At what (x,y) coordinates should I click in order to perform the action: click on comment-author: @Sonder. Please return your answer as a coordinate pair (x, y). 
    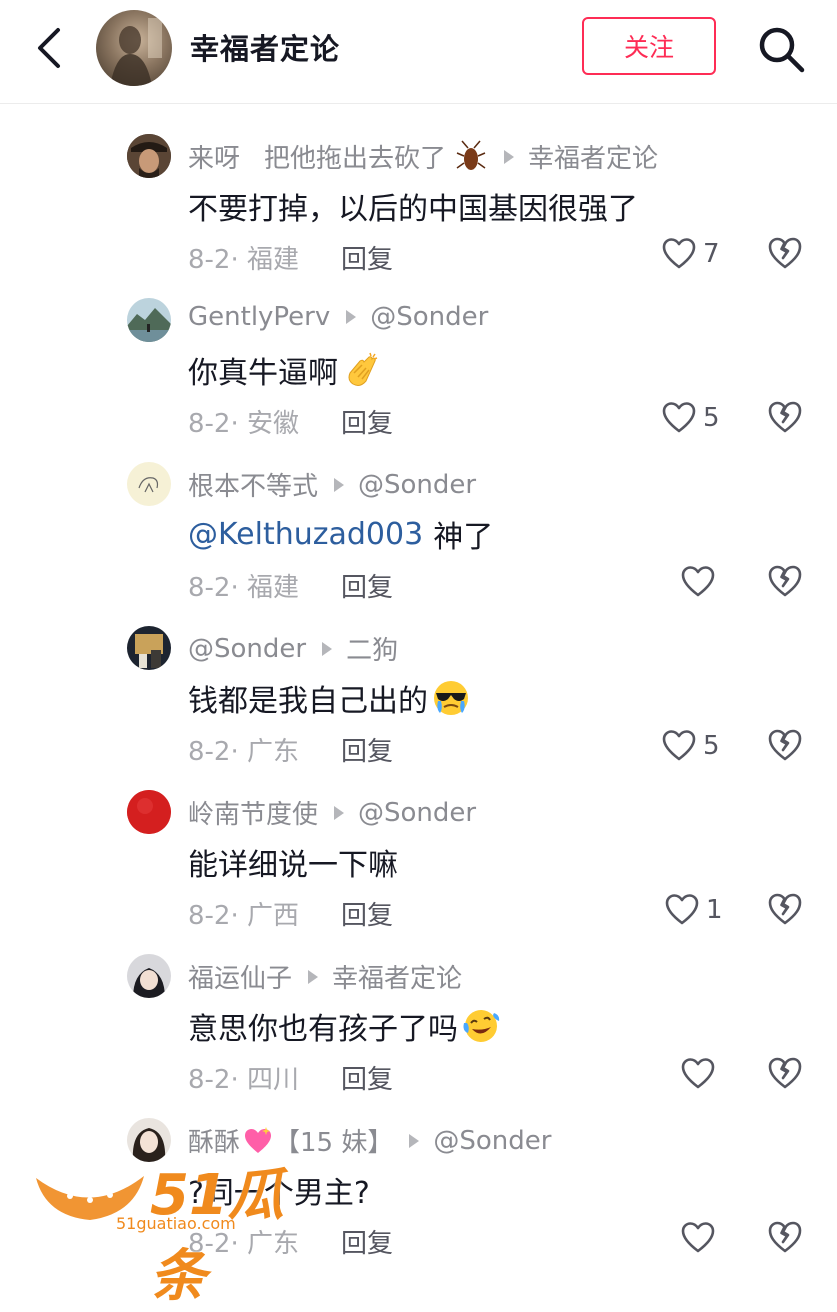
    Looking at the image, I should click on (247, 649).